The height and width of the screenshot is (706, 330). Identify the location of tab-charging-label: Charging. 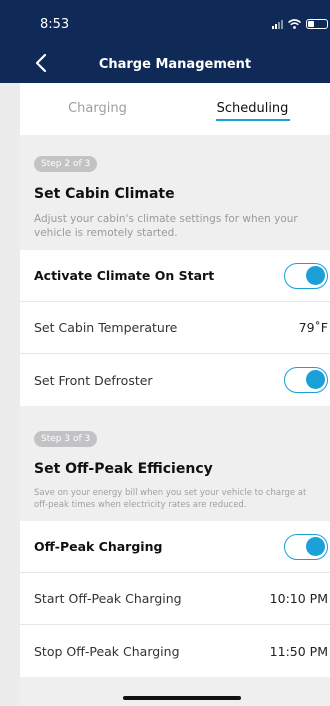
(97, 108).